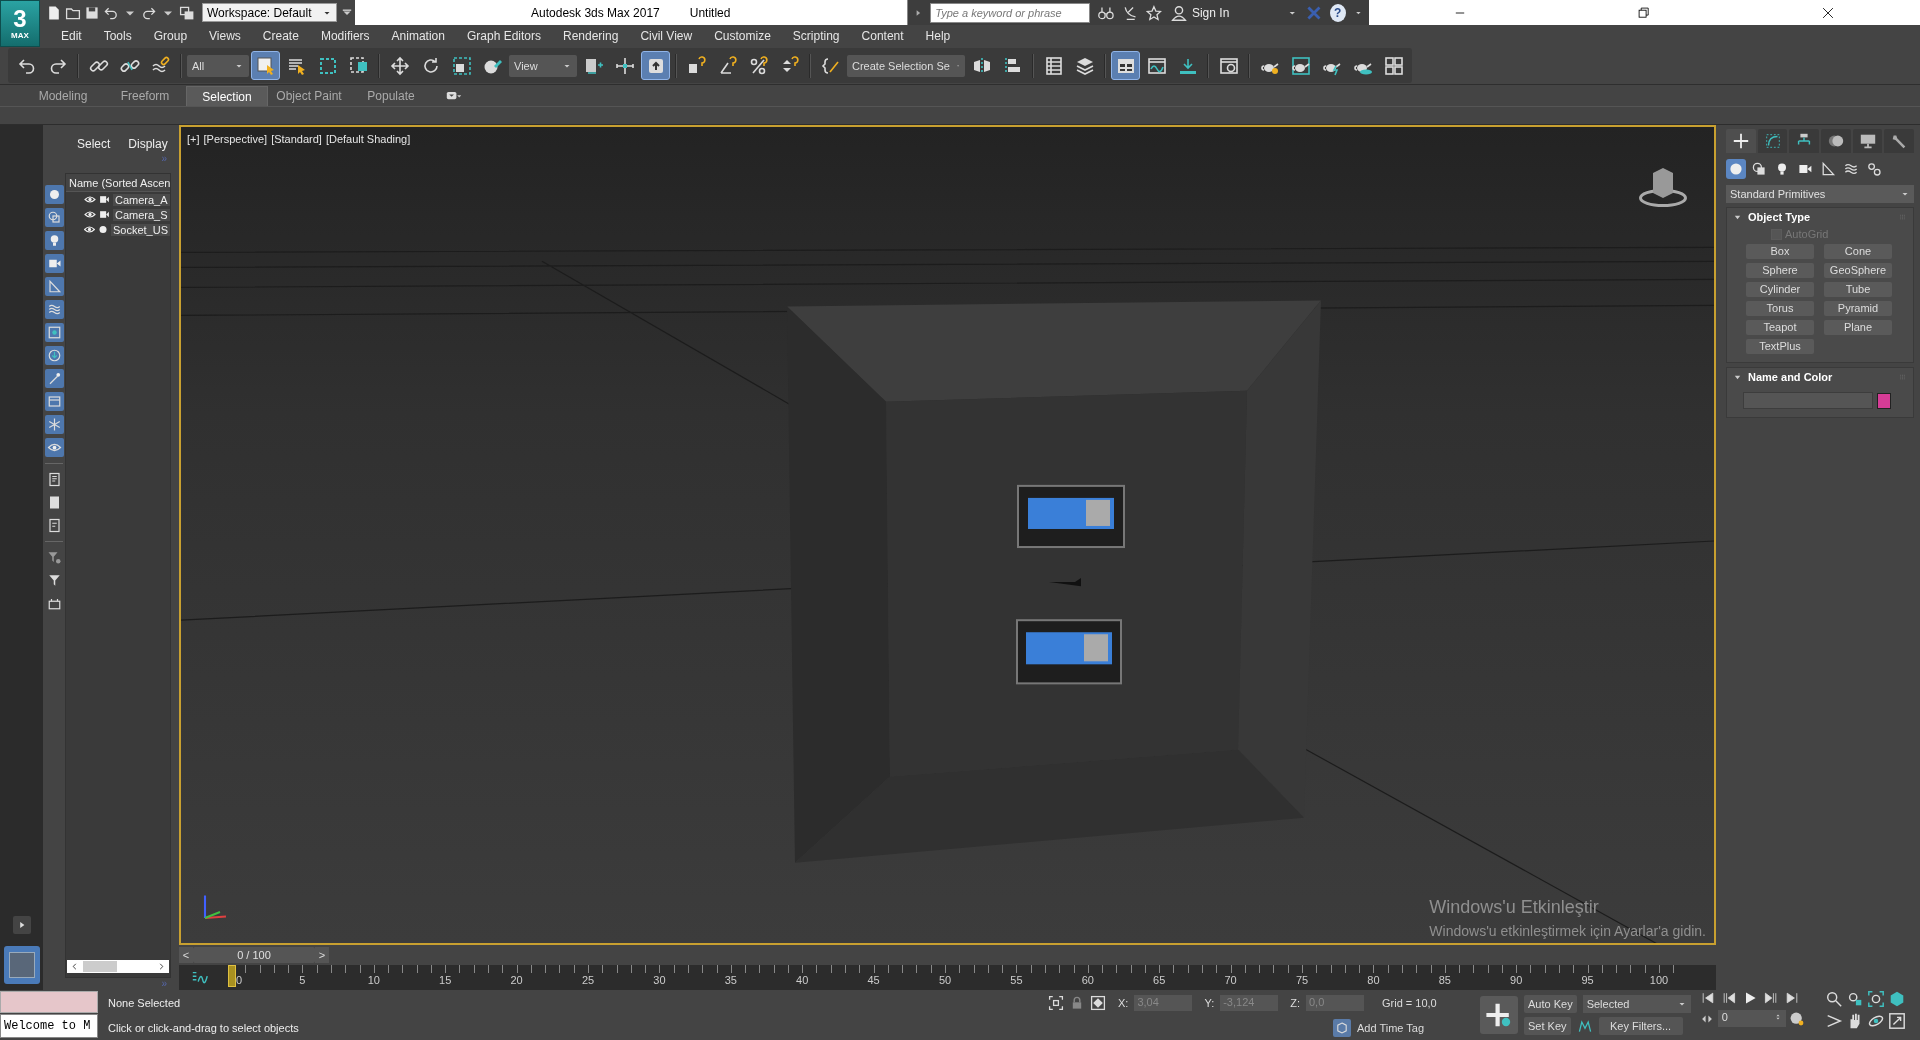 This screenshot has width=1920, height=1040. I want to click on maxscript-listener-field: Welcome to M, so click(49, 1026).